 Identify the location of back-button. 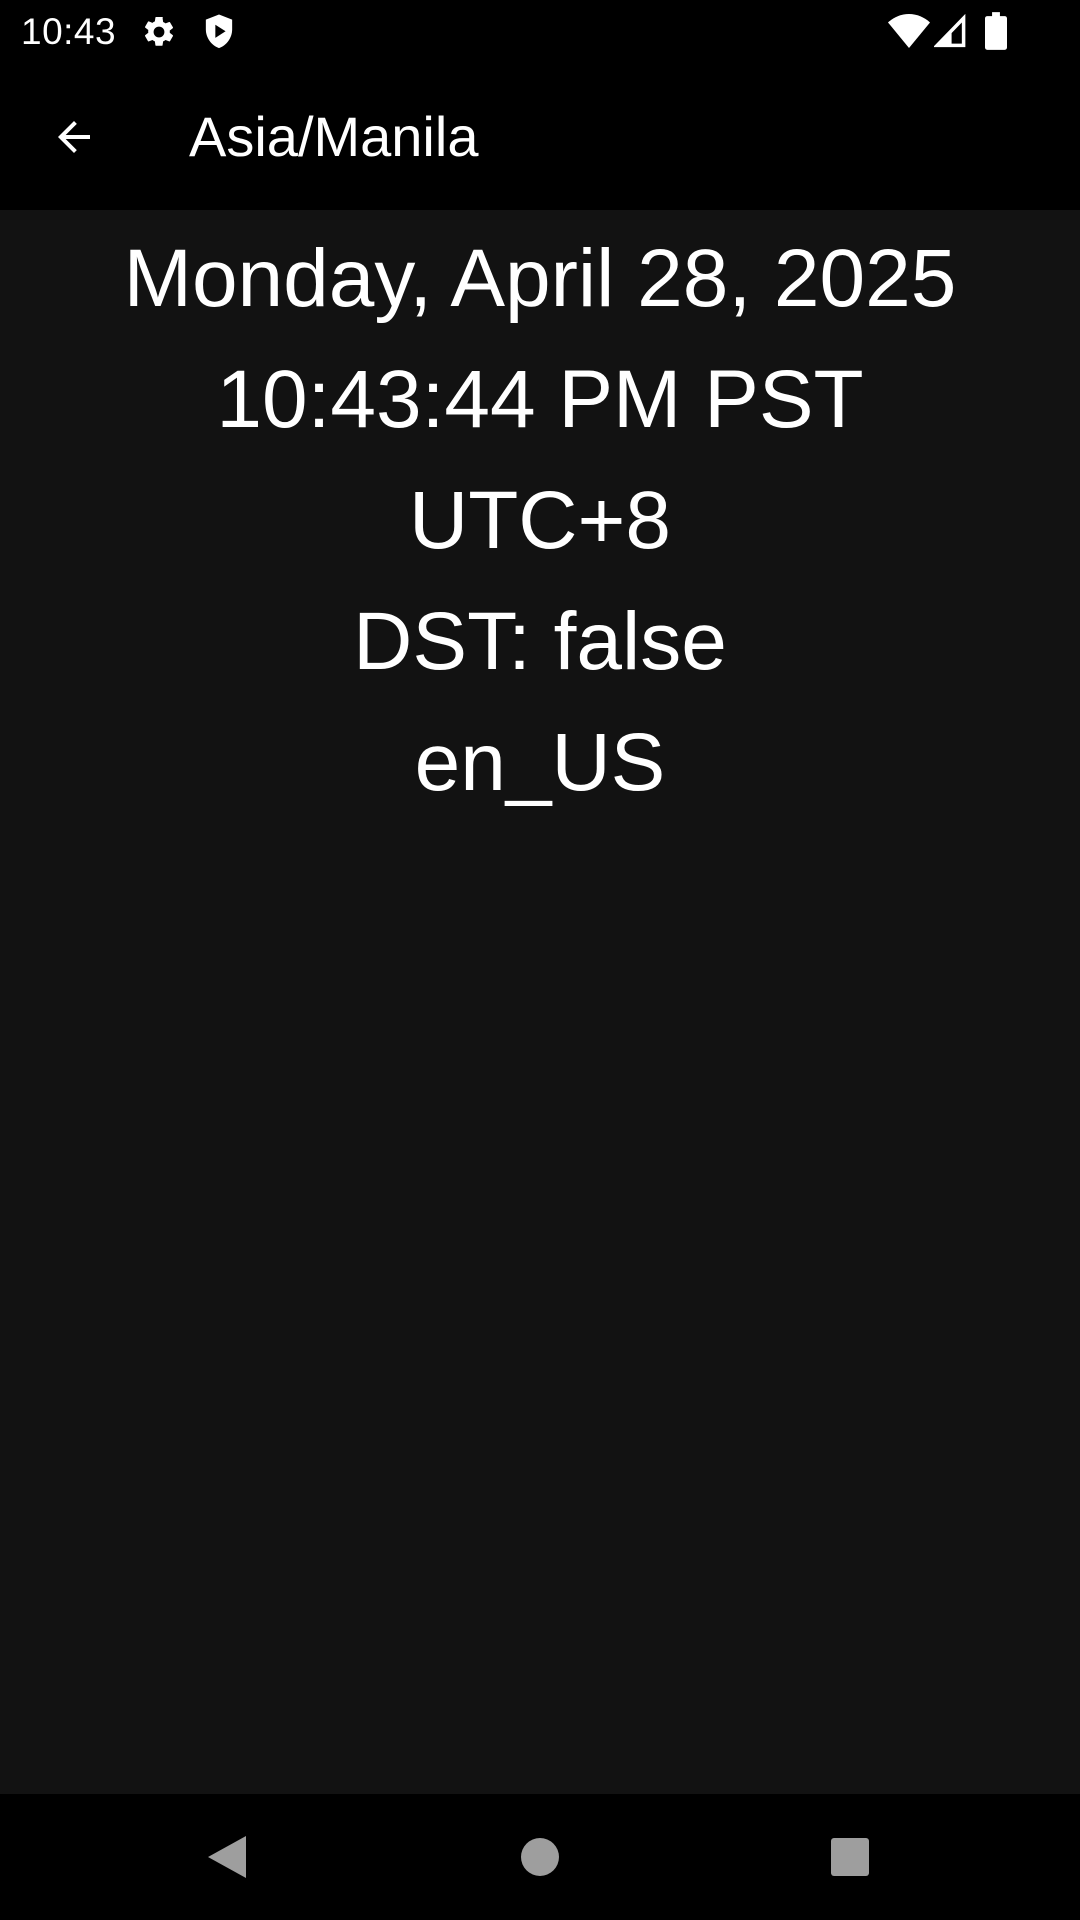
(74, 137).